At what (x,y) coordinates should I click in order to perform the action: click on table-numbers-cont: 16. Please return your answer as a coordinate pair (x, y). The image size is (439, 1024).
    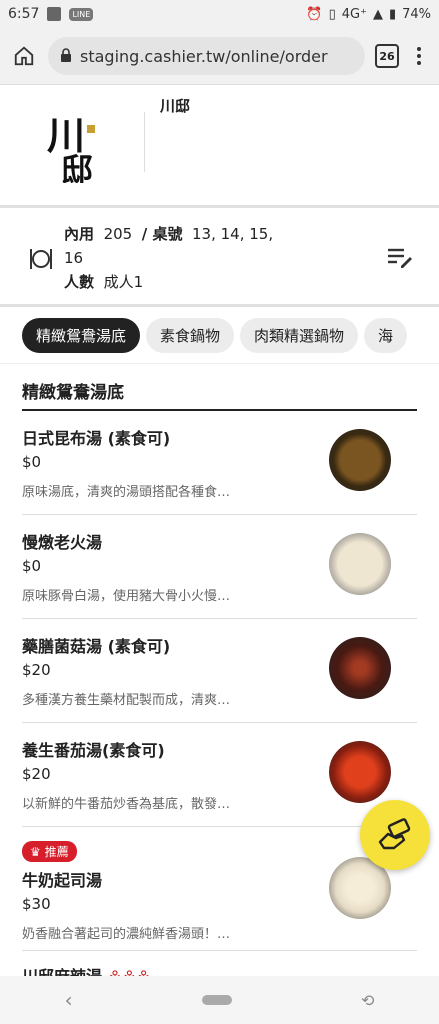
    Looking at the image, I should click on (74, 258).